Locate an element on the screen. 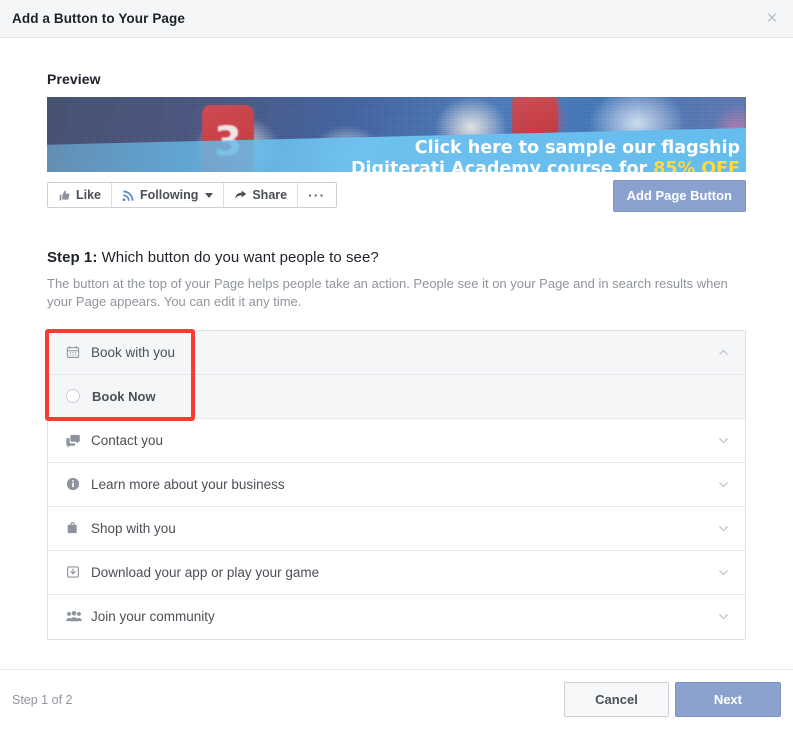 This screenshot has width=793, height=729. accordion-item-label: Shop with you is located at coordinates (133, 528).